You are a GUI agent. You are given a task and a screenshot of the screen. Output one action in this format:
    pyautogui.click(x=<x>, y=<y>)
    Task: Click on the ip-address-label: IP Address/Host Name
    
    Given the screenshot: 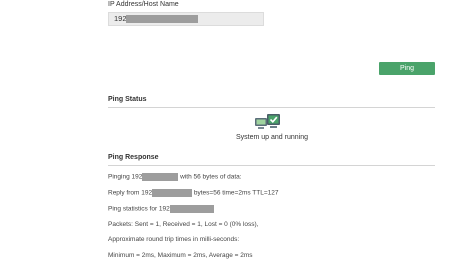 What is the action you would take?
    pyautogui.click(x=143, y=4)
    